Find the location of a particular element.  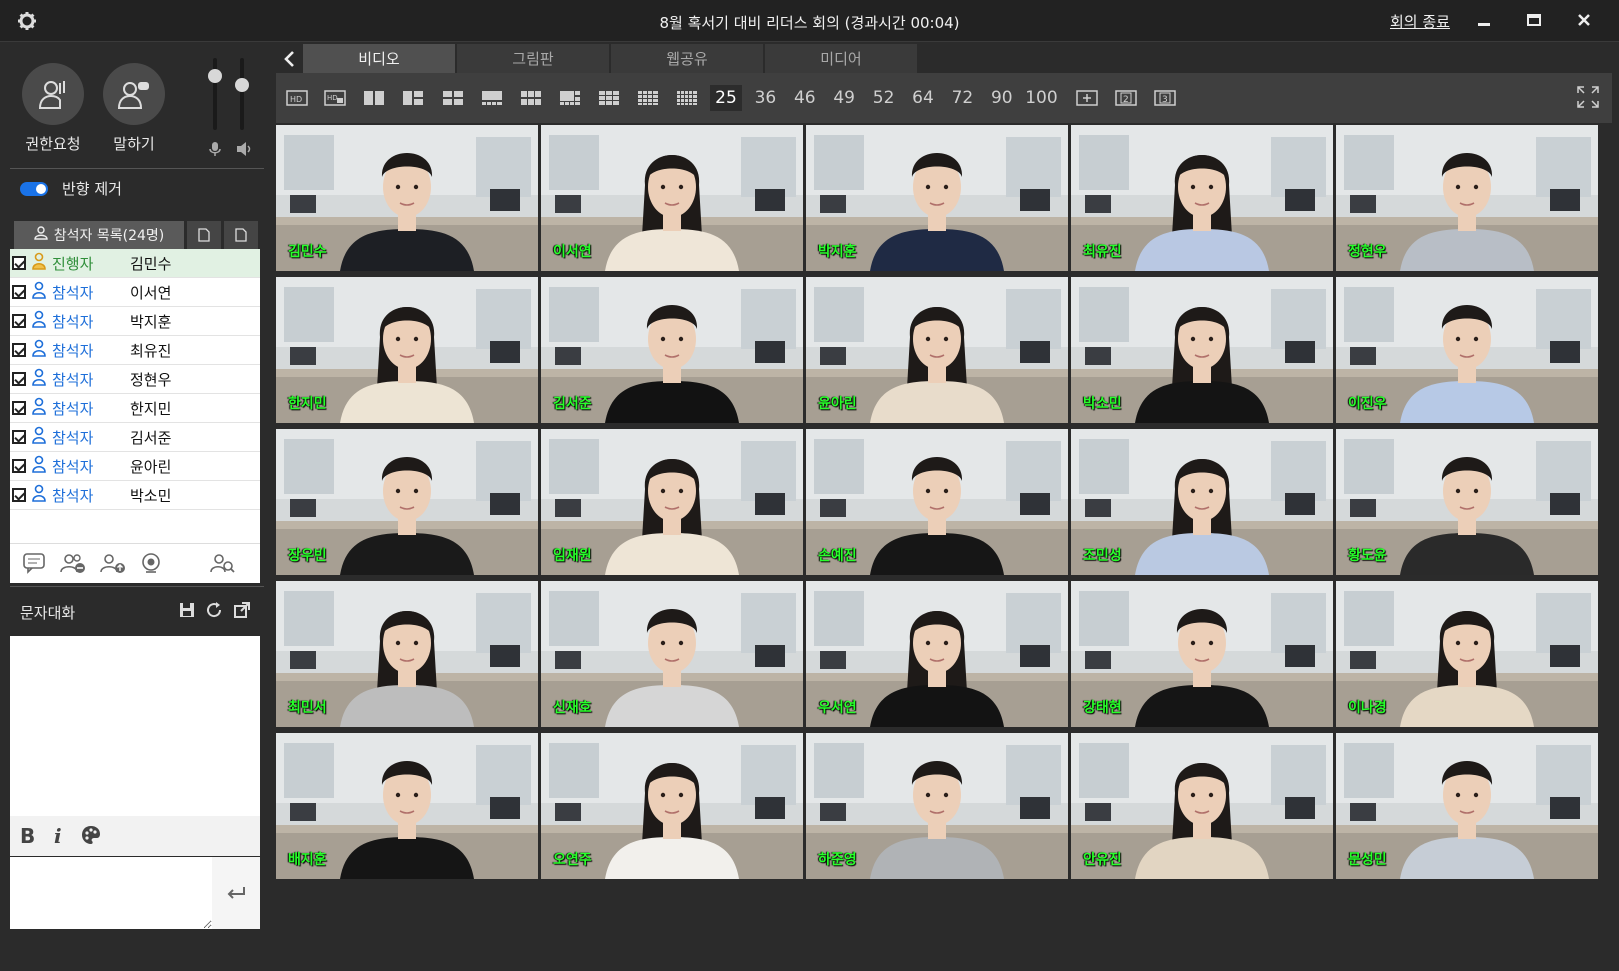

video-tile: 한지민 is located at coordinates (407, 350).